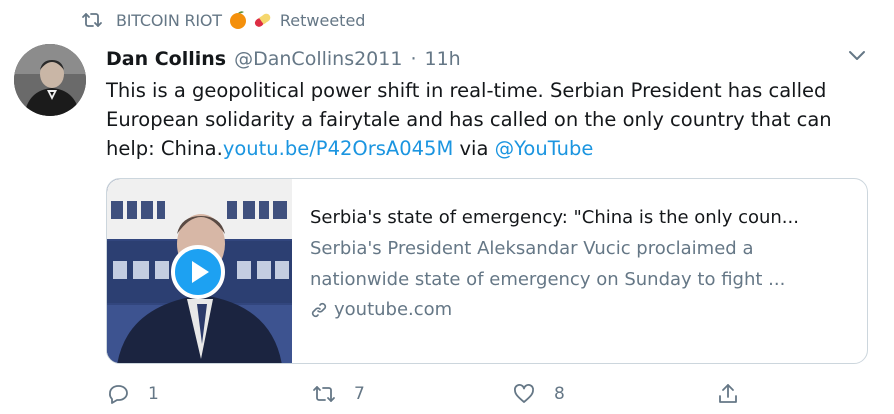 This screenshot has width=894, height=414. Describe the element at coordinates (476, 396) in the screenshot. I see `tweet-actions: 1 7 8` at that location.